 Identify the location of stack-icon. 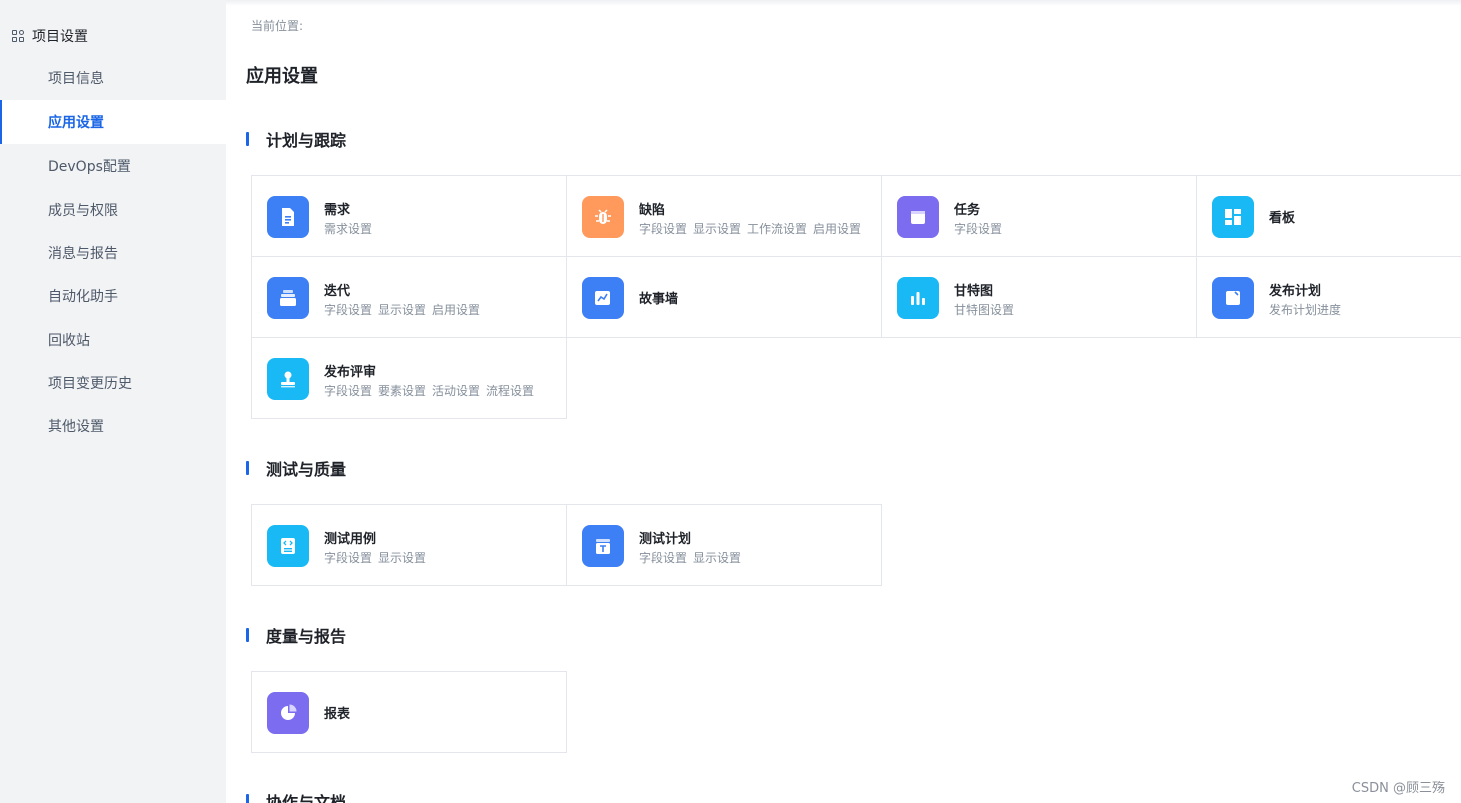
(288, 298).